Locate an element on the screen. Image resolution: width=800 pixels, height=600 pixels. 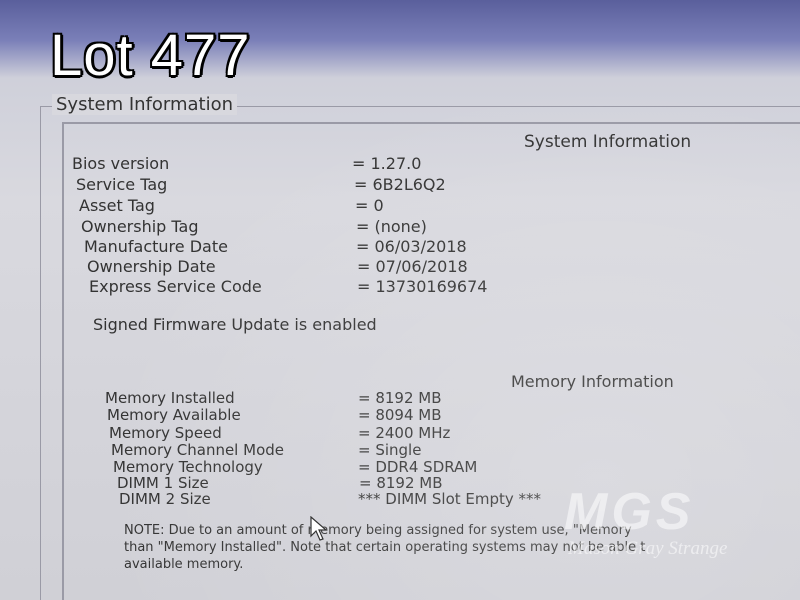
row-label: Ownership Date is located at coordinates (151, 266).